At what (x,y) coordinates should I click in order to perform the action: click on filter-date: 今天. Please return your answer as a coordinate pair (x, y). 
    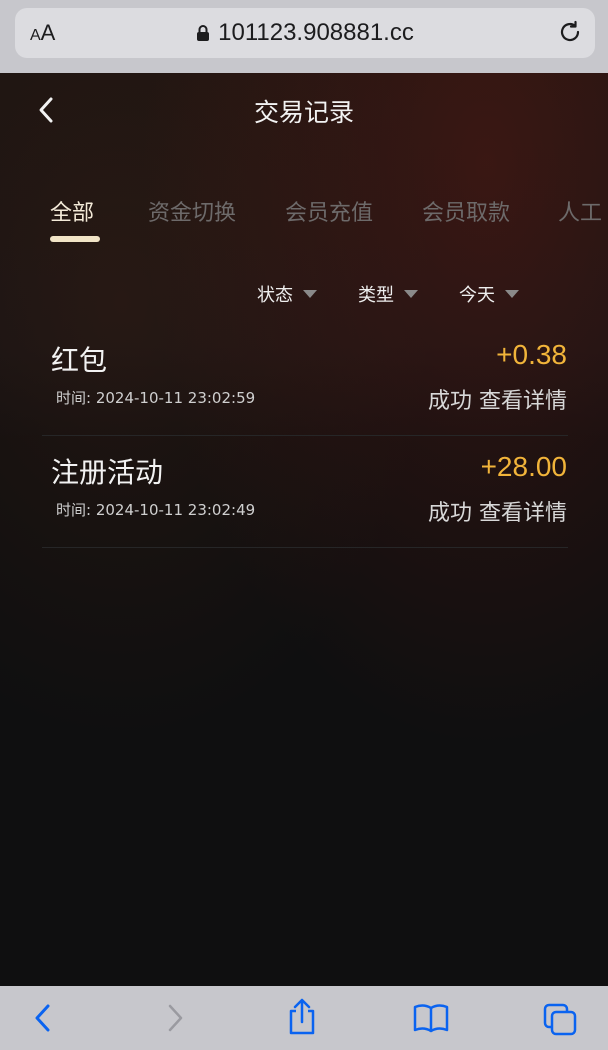
    Looking at the image, I should click on (489, 294).